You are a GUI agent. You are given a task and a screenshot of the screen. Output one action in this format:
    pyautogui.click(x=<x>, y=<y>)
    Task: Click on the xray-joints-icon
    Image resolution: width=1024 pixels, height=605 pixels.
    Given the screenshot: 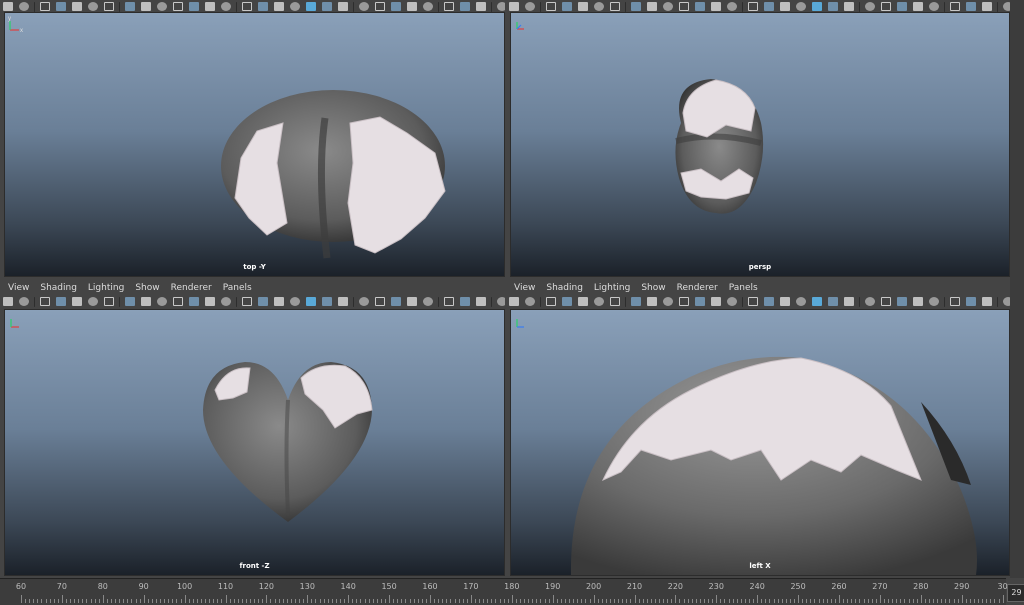 What is the action you would take?
    pyautogui.click(x=971, y=6)
    